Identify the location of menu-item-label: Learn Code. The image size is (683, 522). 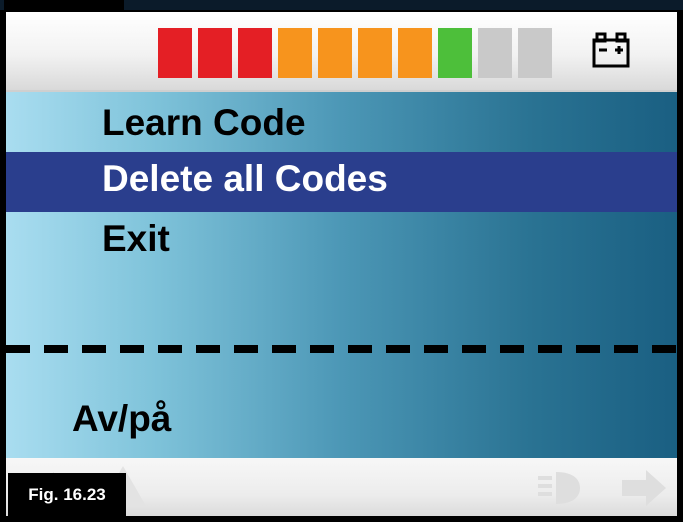
(204, 122).